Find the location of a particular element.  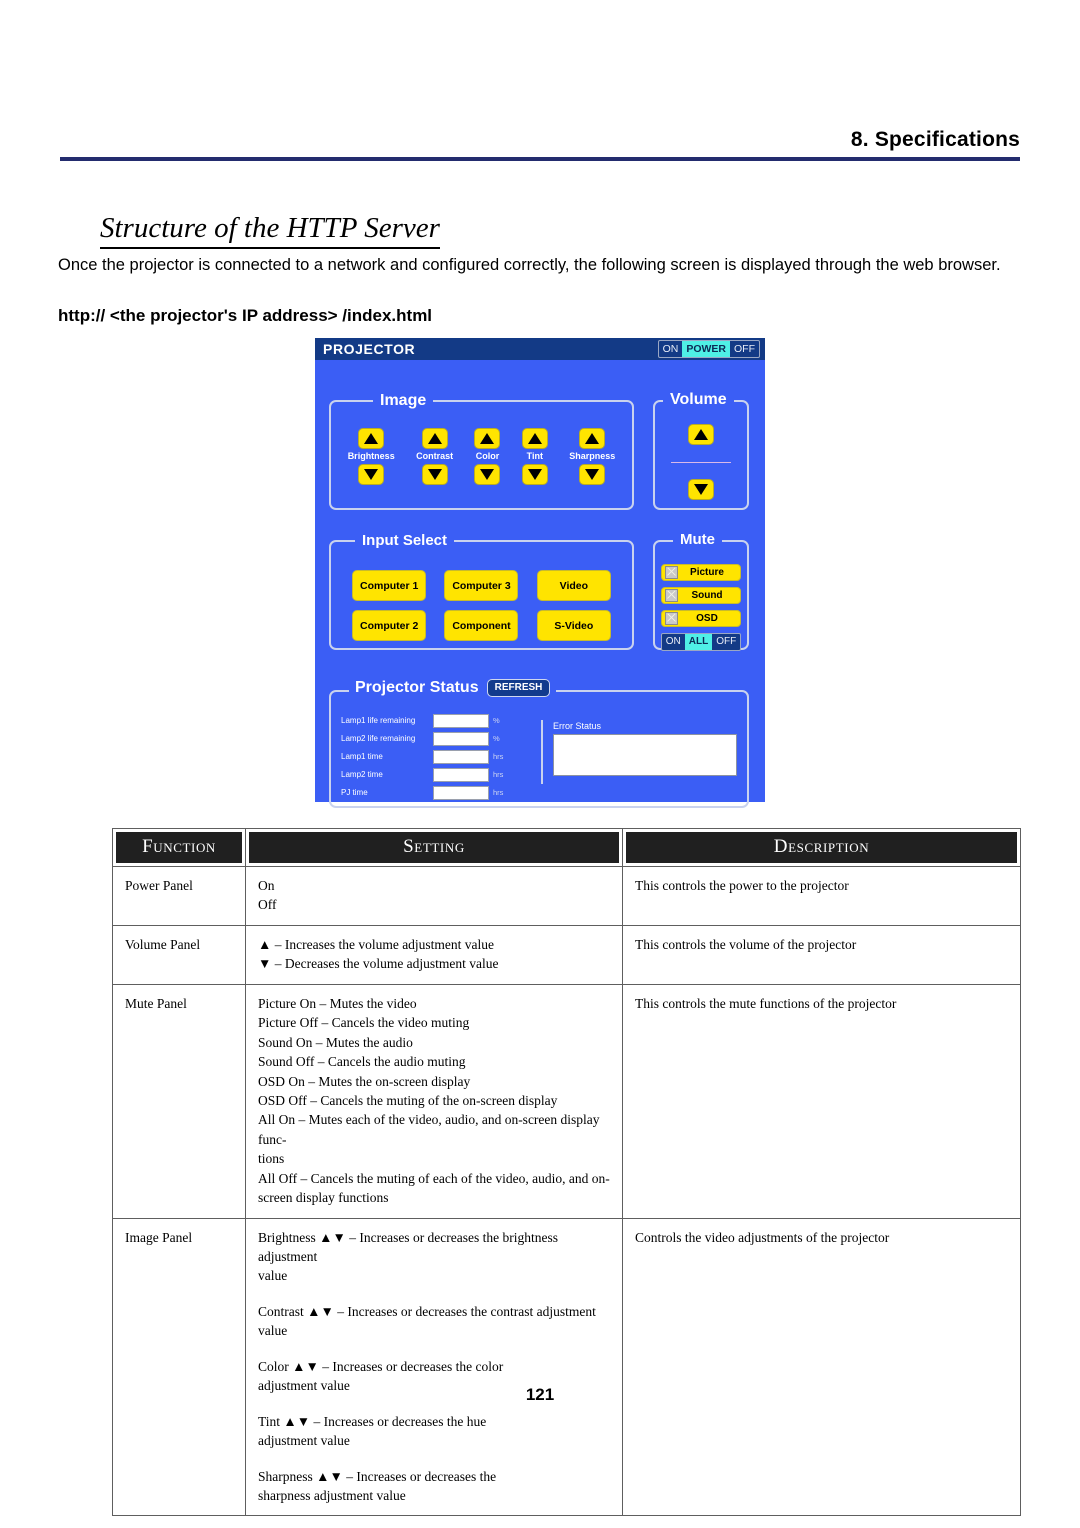

header-cell-description: Description is located at coordinates (821, 847).